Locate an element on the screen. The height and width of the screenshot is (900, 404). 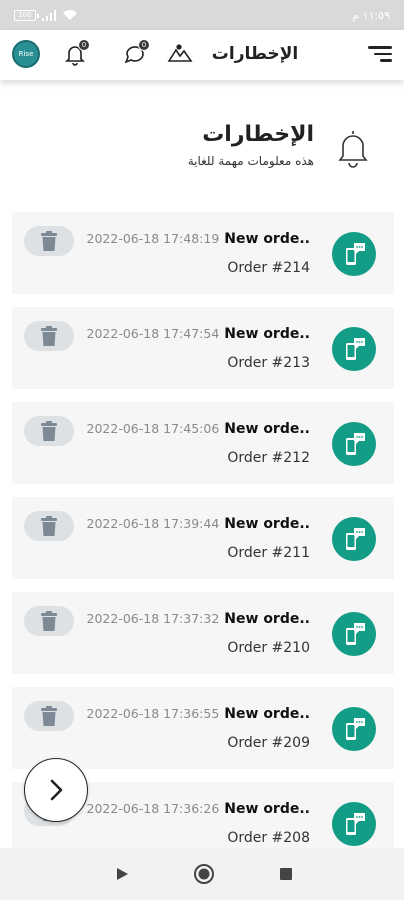
mountain-map-icon is located at coordinates (180, 53).